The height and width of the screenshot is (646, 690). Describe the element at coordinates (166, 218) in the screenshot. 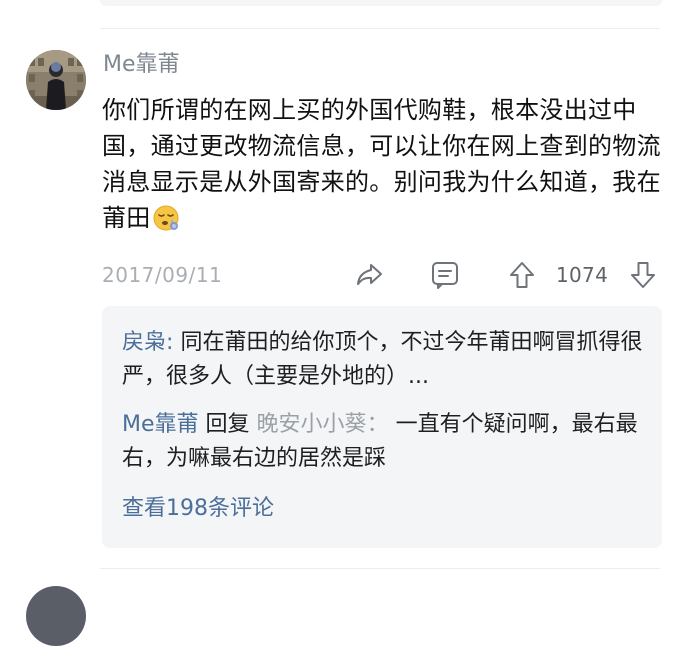

I see `sleepy-face-icon` at that location.